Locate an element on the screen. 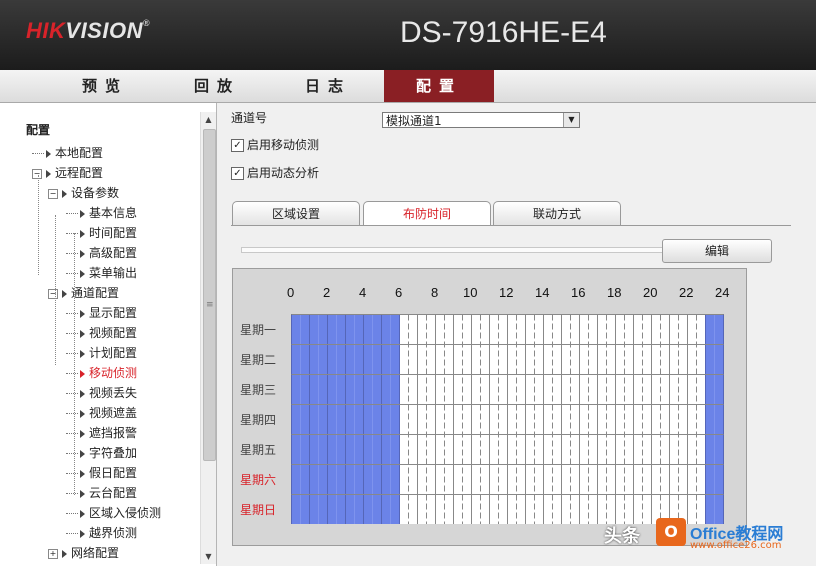  enable-motion-checkbox: ✓ is located at coordinates (237, 145).